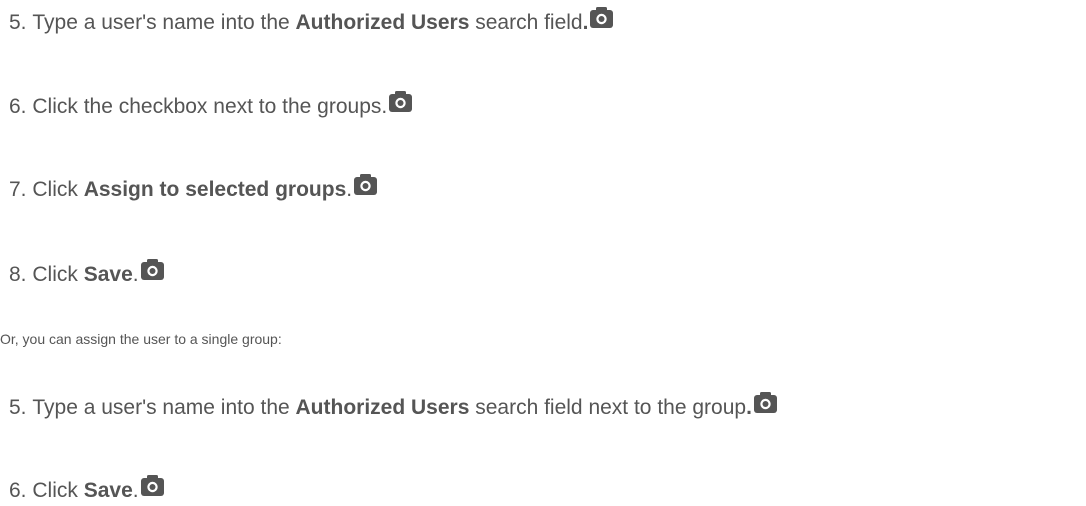 Image resolution: width=1086 pixels, height=506 pixels. Describe the element at coordinates (18, 189) in the screenshot. I see `step-number: 7.` at that location.